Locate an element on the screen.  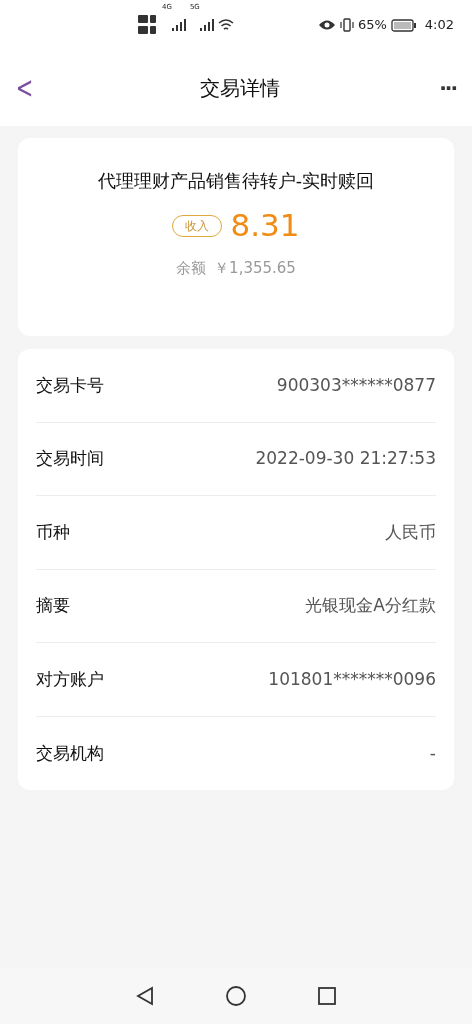
wifi-icon is located at coordinates (225, 25).